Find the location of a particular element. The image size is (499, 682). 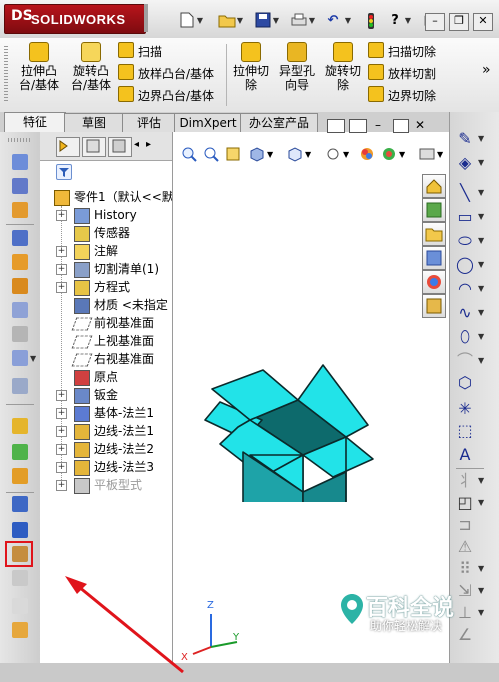

mirror-entities-icon: ⚠ is located at coordinates (465, 547).